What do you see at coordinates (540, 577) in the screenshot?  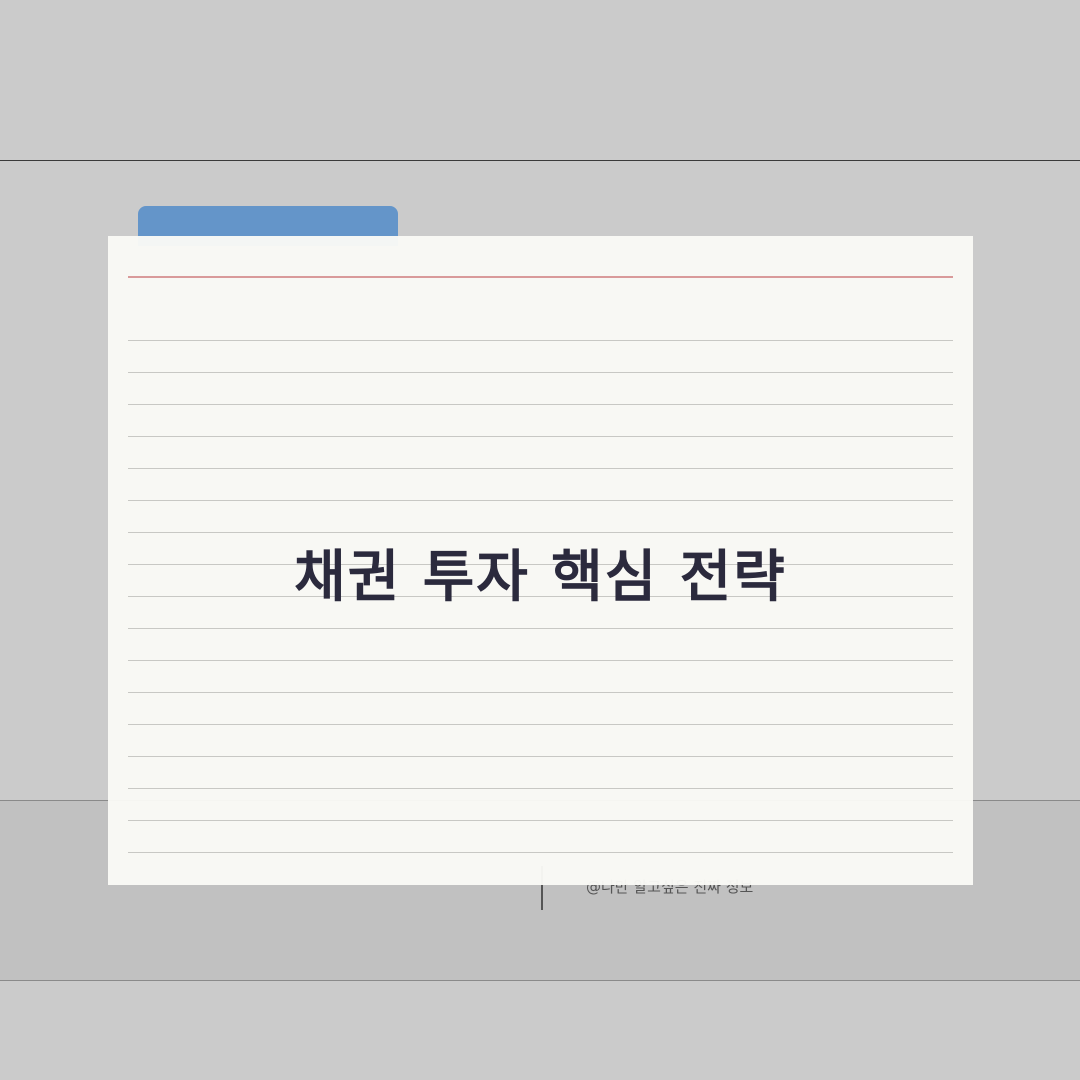 I see `card-title: 채권 투자 핵심 전략` at bounding box center [540, 577].